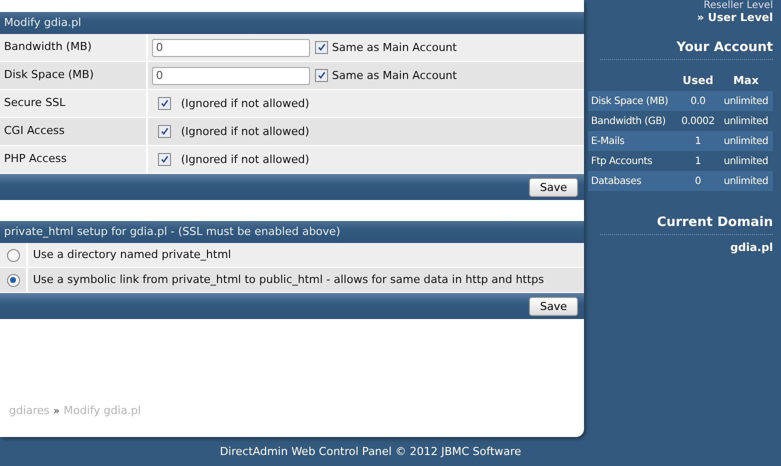  What do you see at coordinates (288, 280) in the screenshot?
I see `option-label: Use a symbolic link from private_html to public_html - allows for same data in http and https` at bounding box center [288, 280].